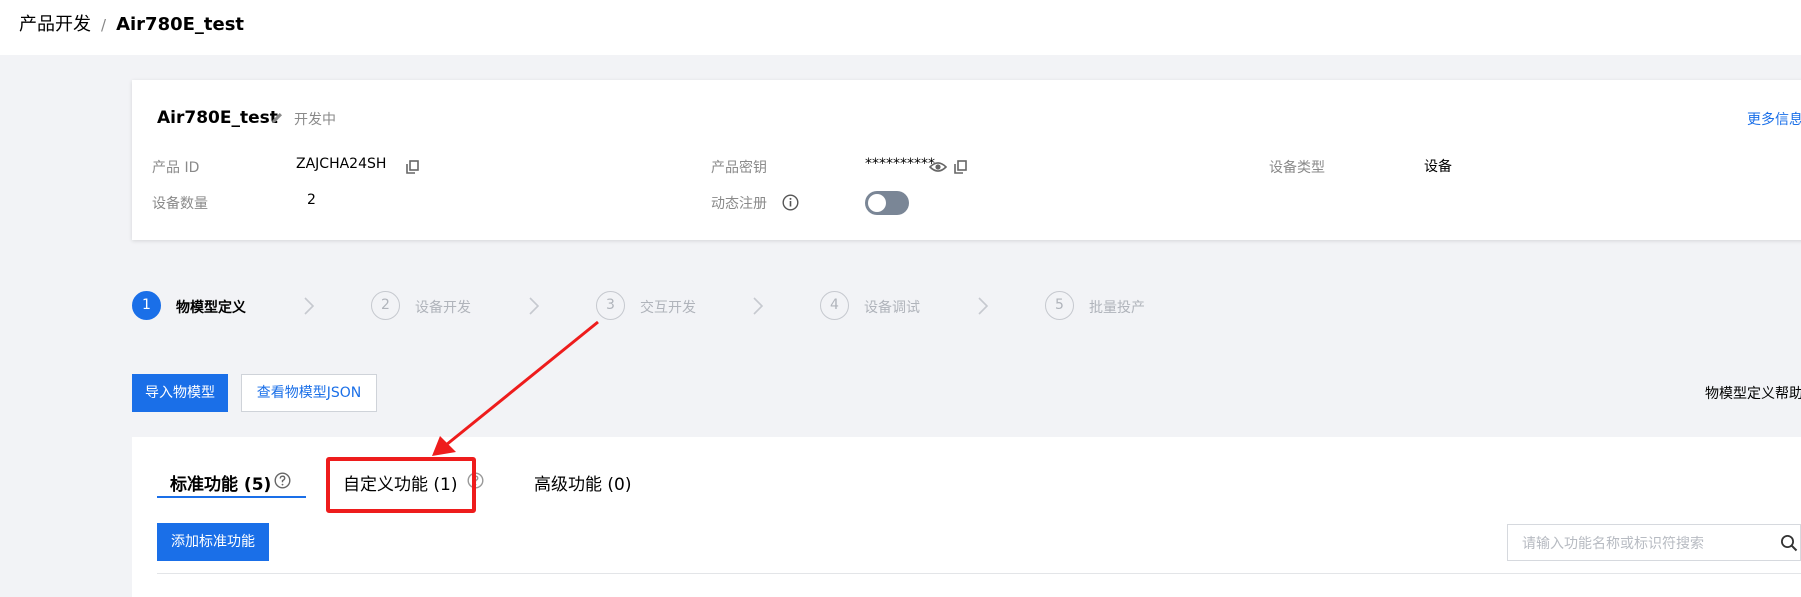  Describe the element at coordinates (213, 542) in the screenshot. I see `add-standard-function-button: 添加标准功能` at that location.